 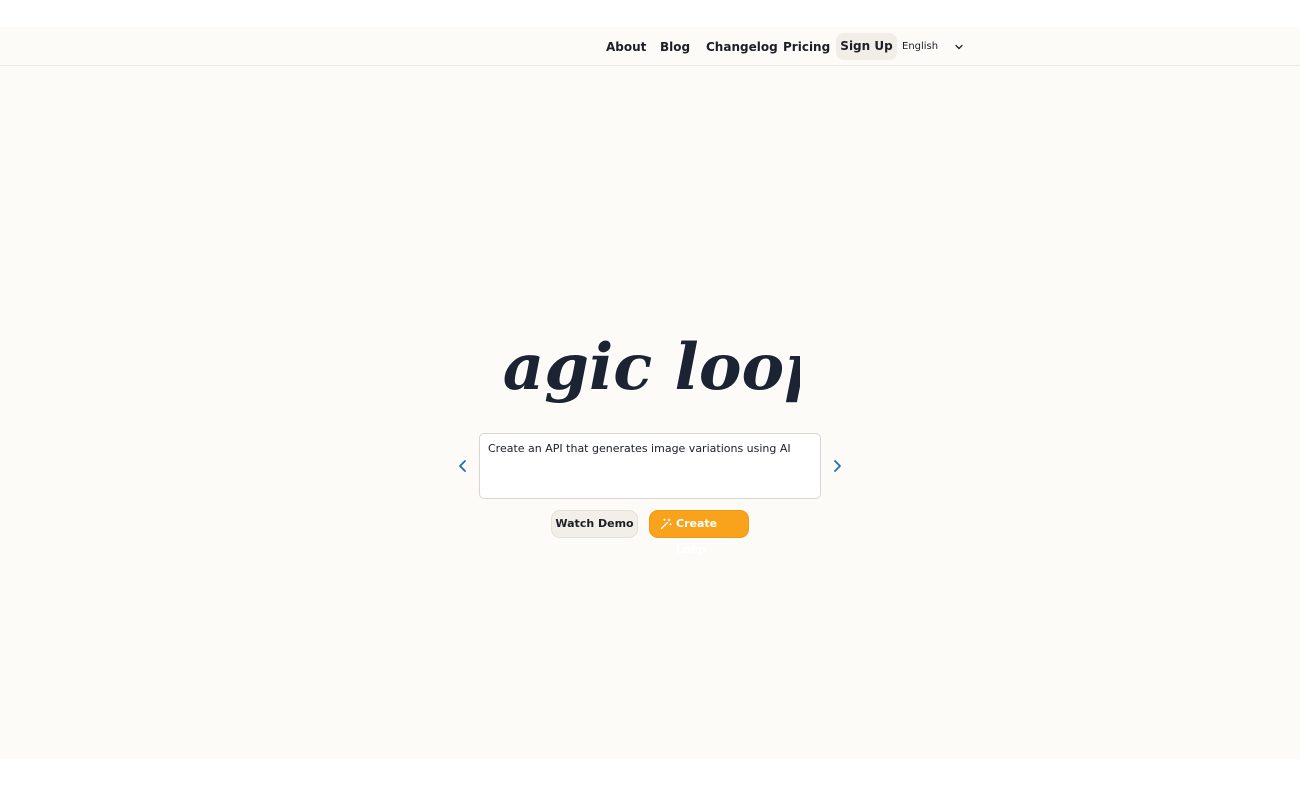 I want to click on watch-demo-button: Watch Demo, so click(x=594, y=524).